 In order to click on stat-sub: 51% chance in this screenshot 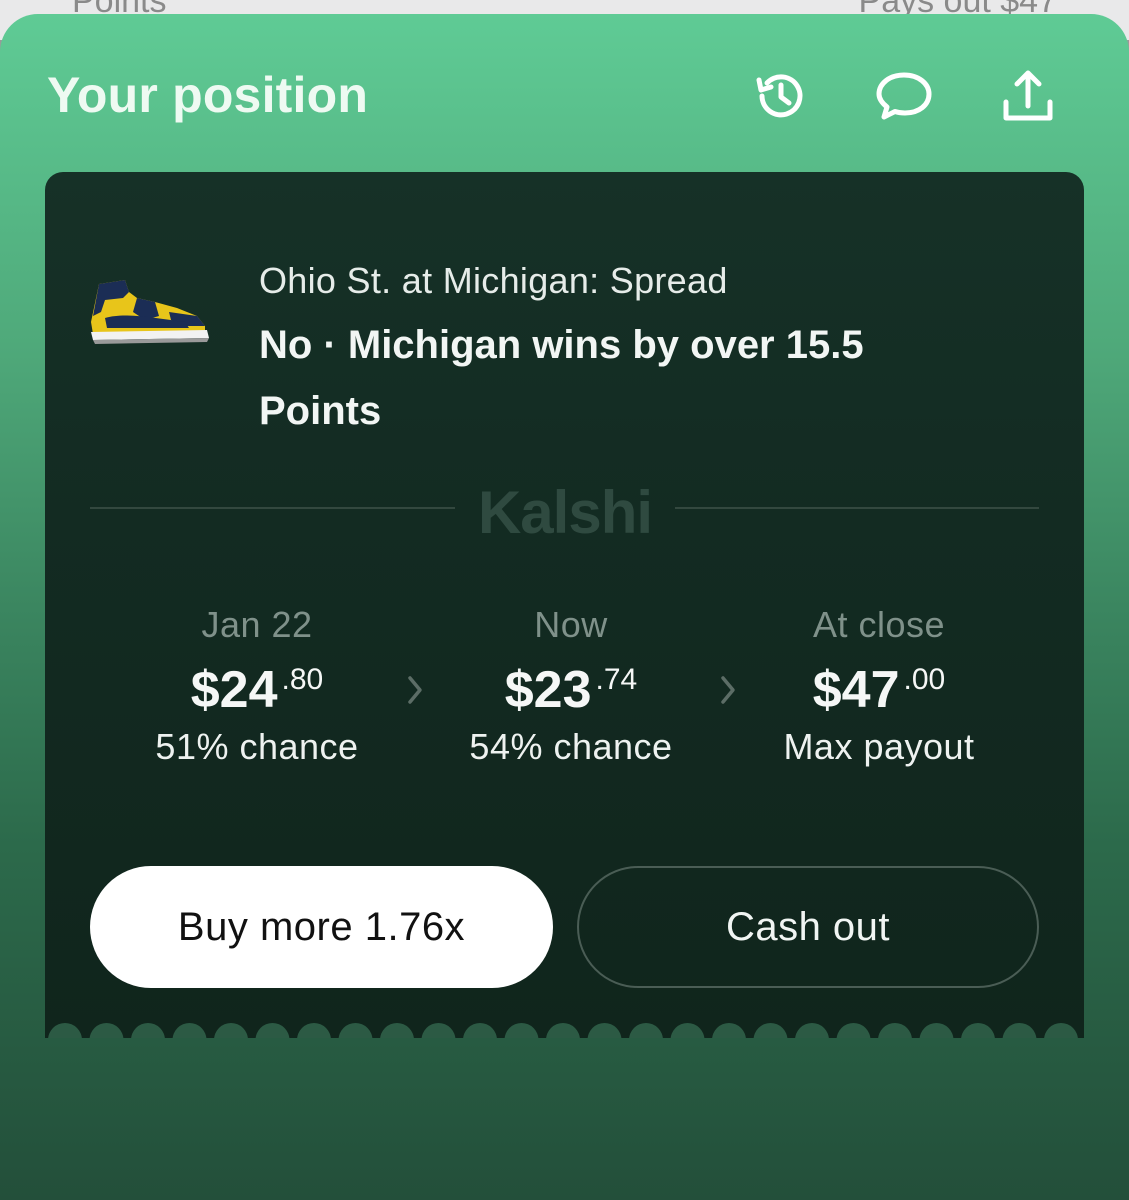, I will do `click(257, 746)`.